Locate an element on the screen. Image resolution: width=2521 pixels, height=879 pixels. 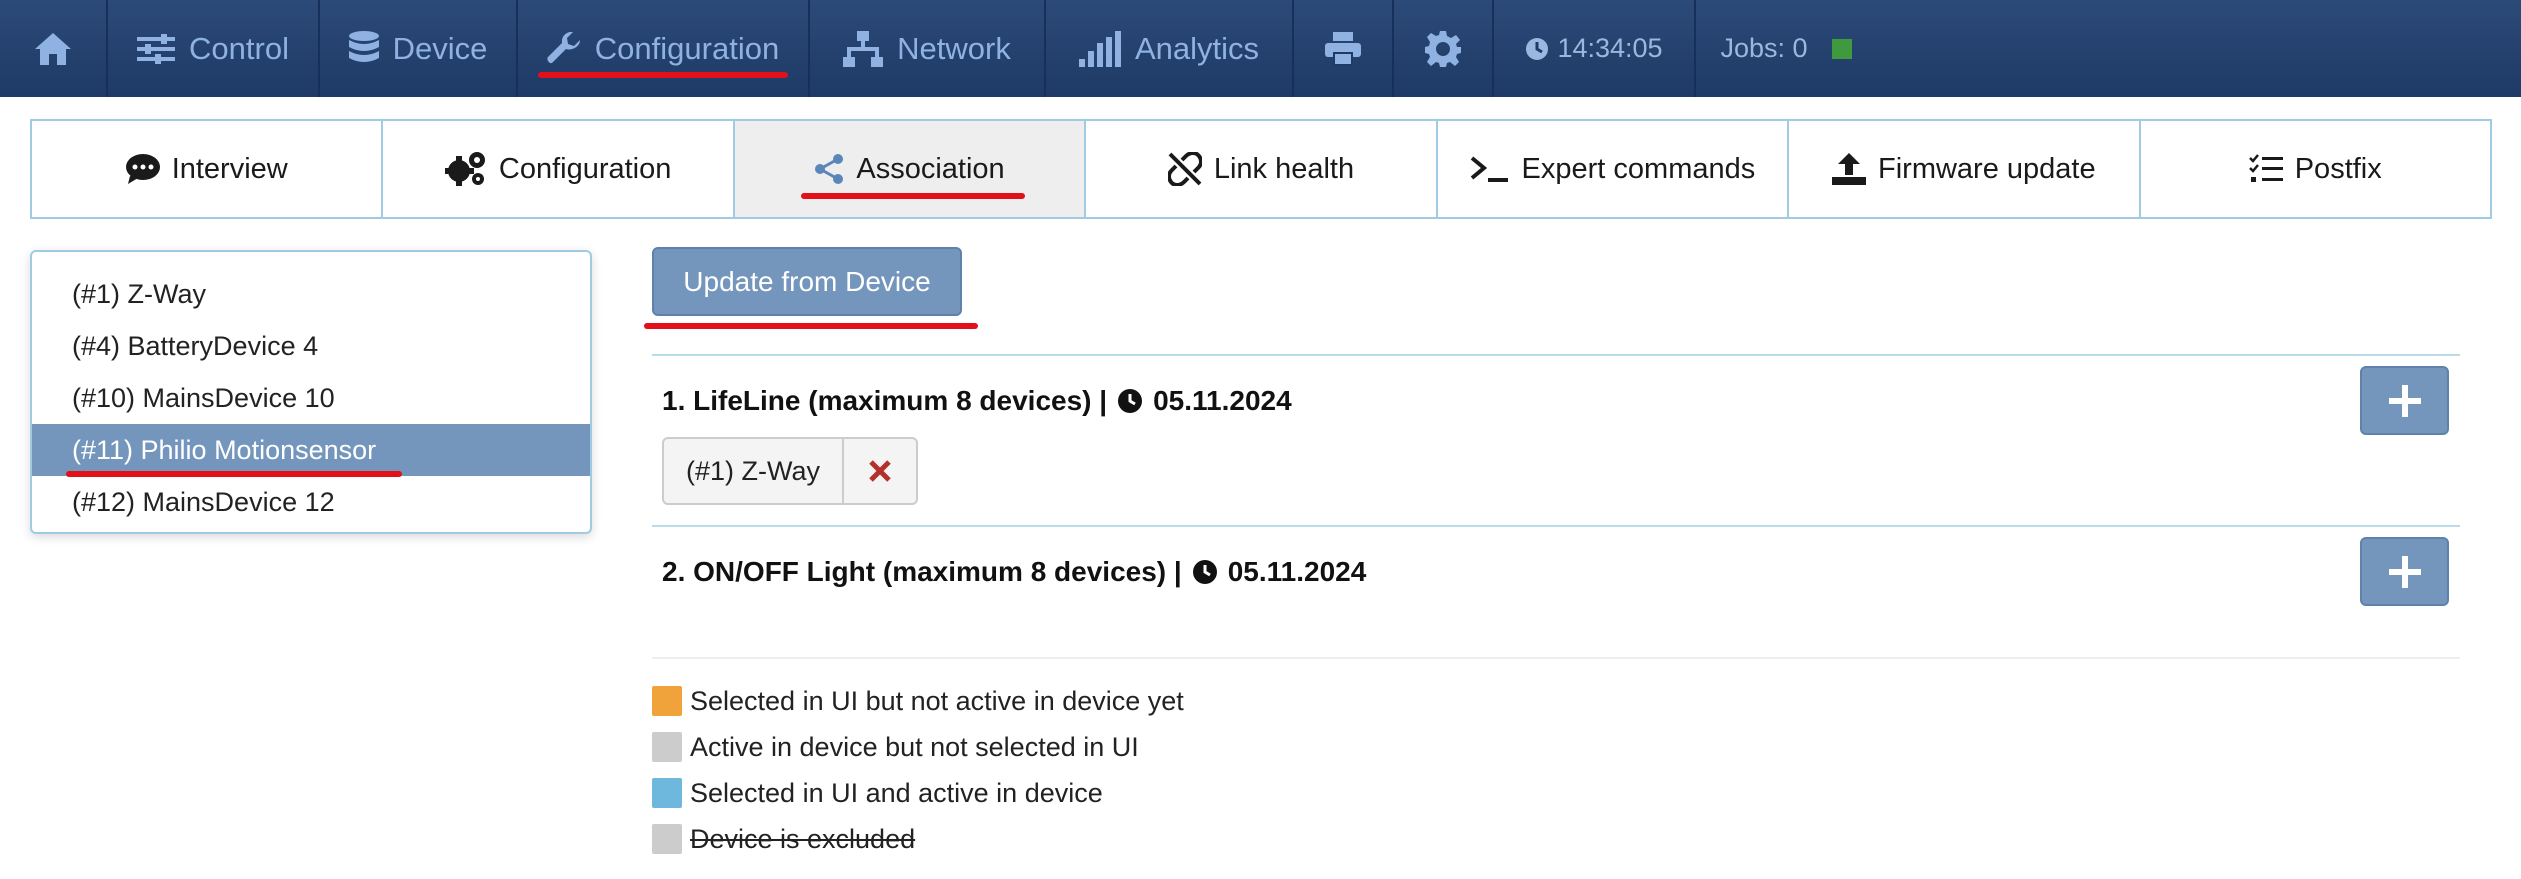
legend-item: Active in device but not selected in UI is located at coordinates (918, 747).